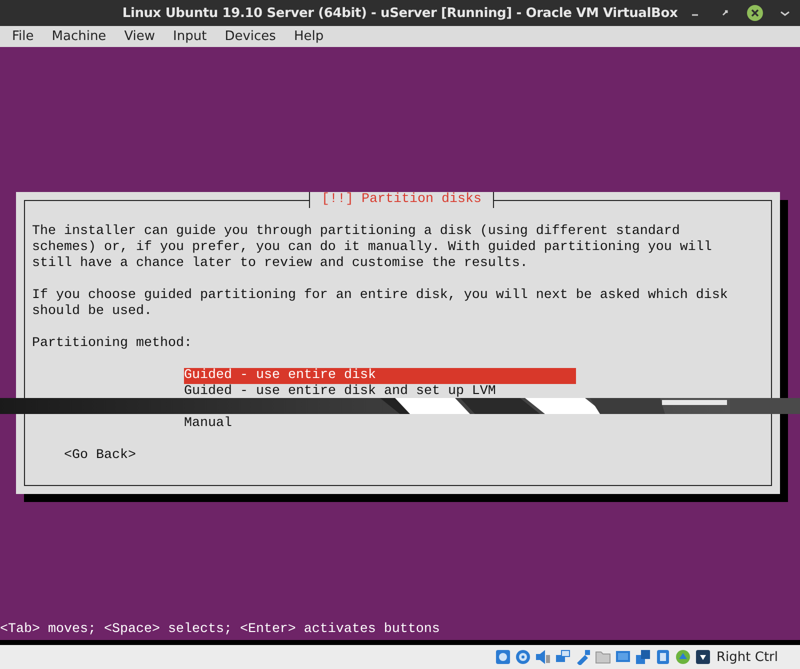  What do you see at coordinates (401, 200) in the screenshot?
I see `dialog-title: [!!] Partition disks` at bounding box center [401, 200].